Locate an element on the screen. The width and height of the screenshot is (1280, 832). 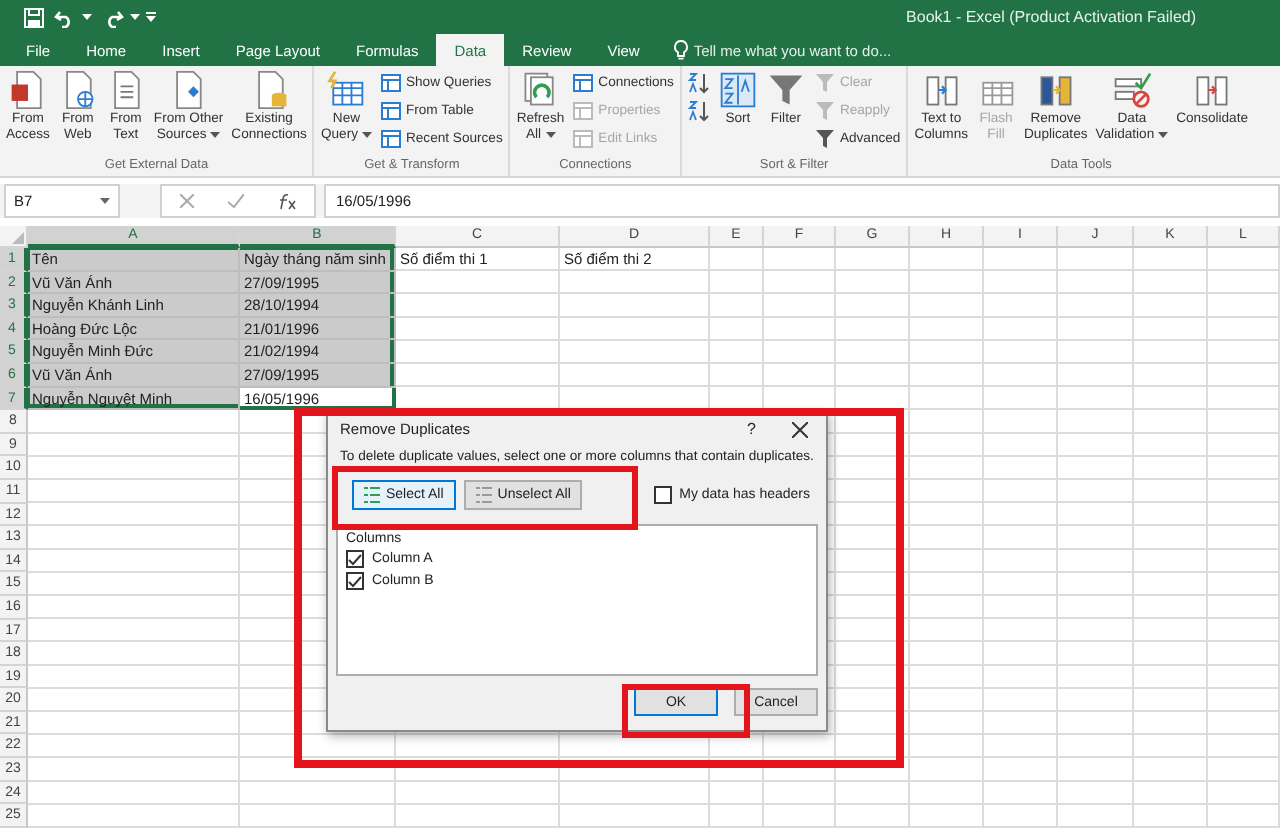
sort-descending-icon is located at coordinates (698, 111).